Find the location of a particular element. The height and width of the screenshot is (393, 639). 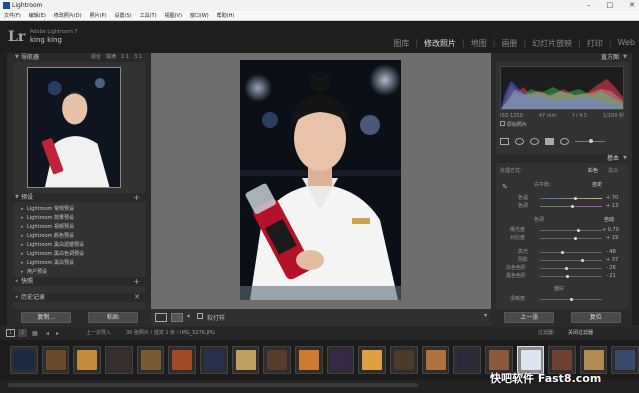

preset-folder: Lightroom 效果预设 is located at coordinates (79, 218).